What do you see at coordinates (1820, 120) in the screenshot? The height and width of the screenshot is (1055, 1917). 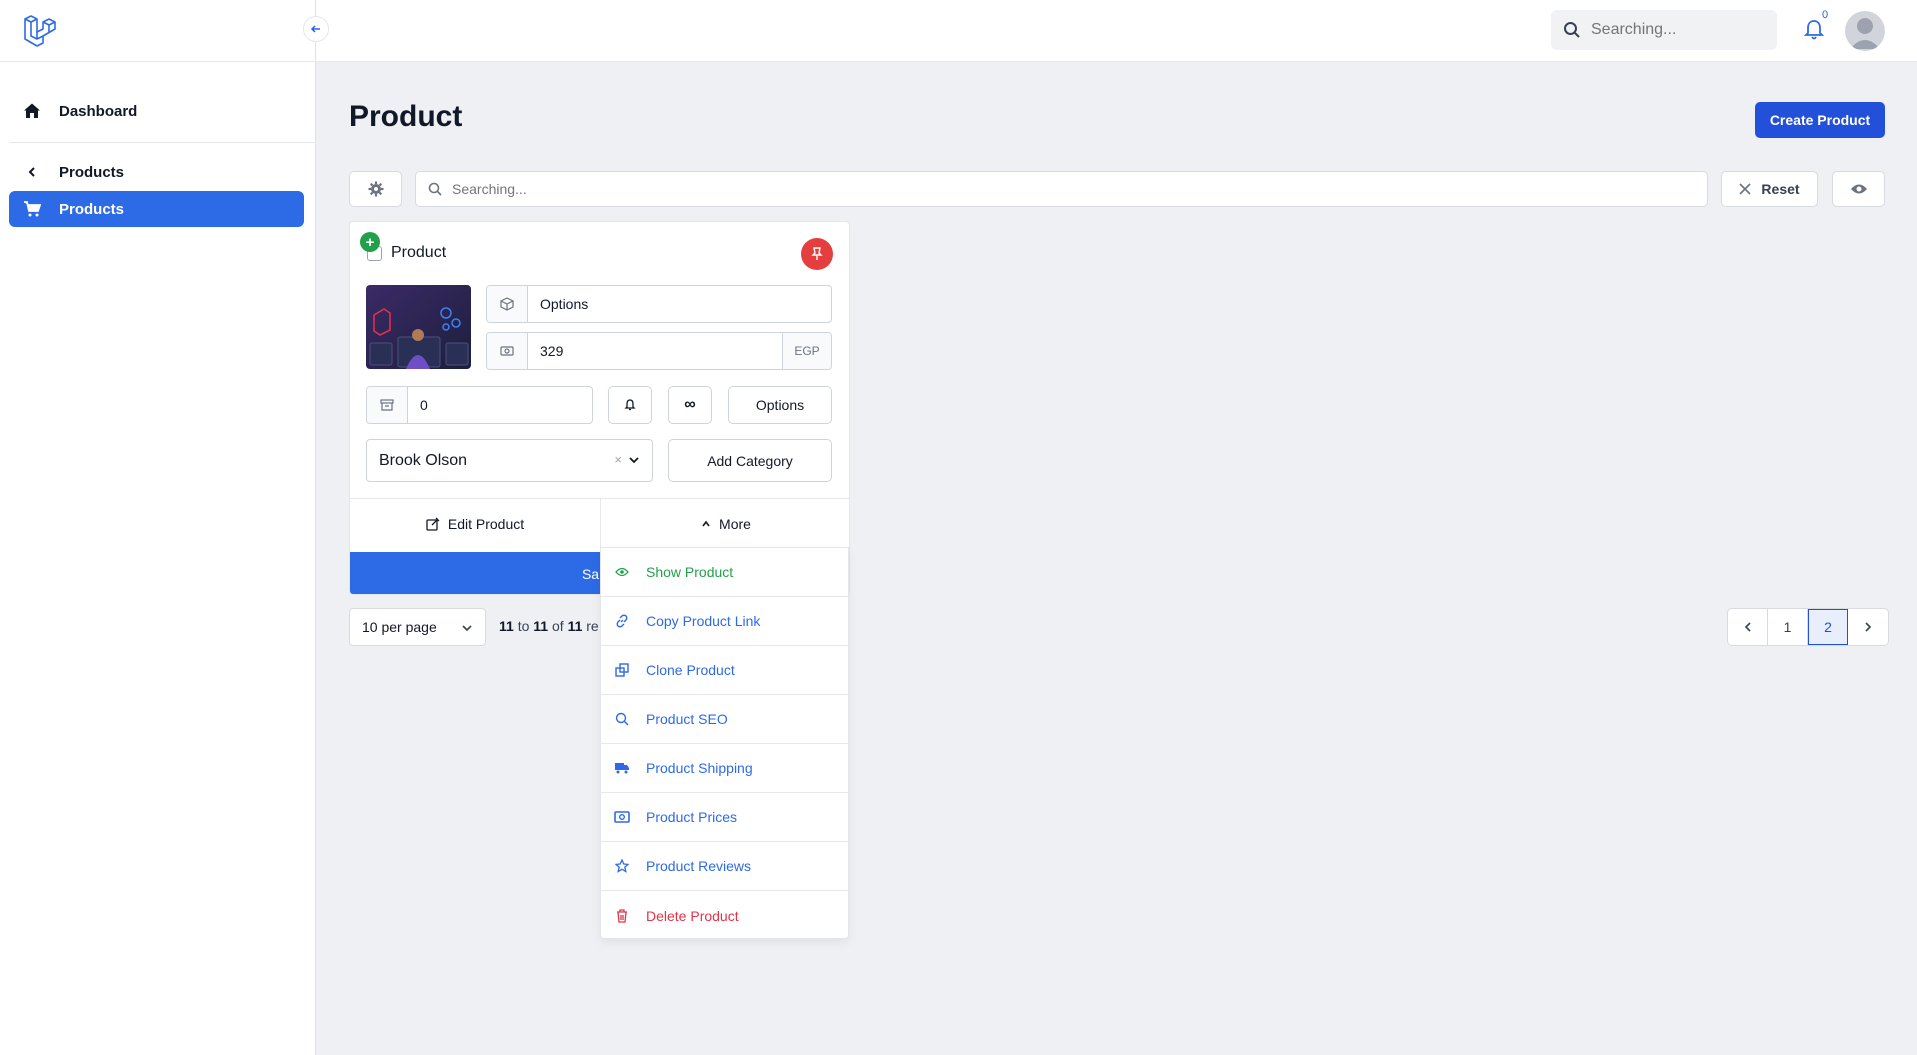 I see `create-product-button: Create Product` at bounding box center [1820, 120].